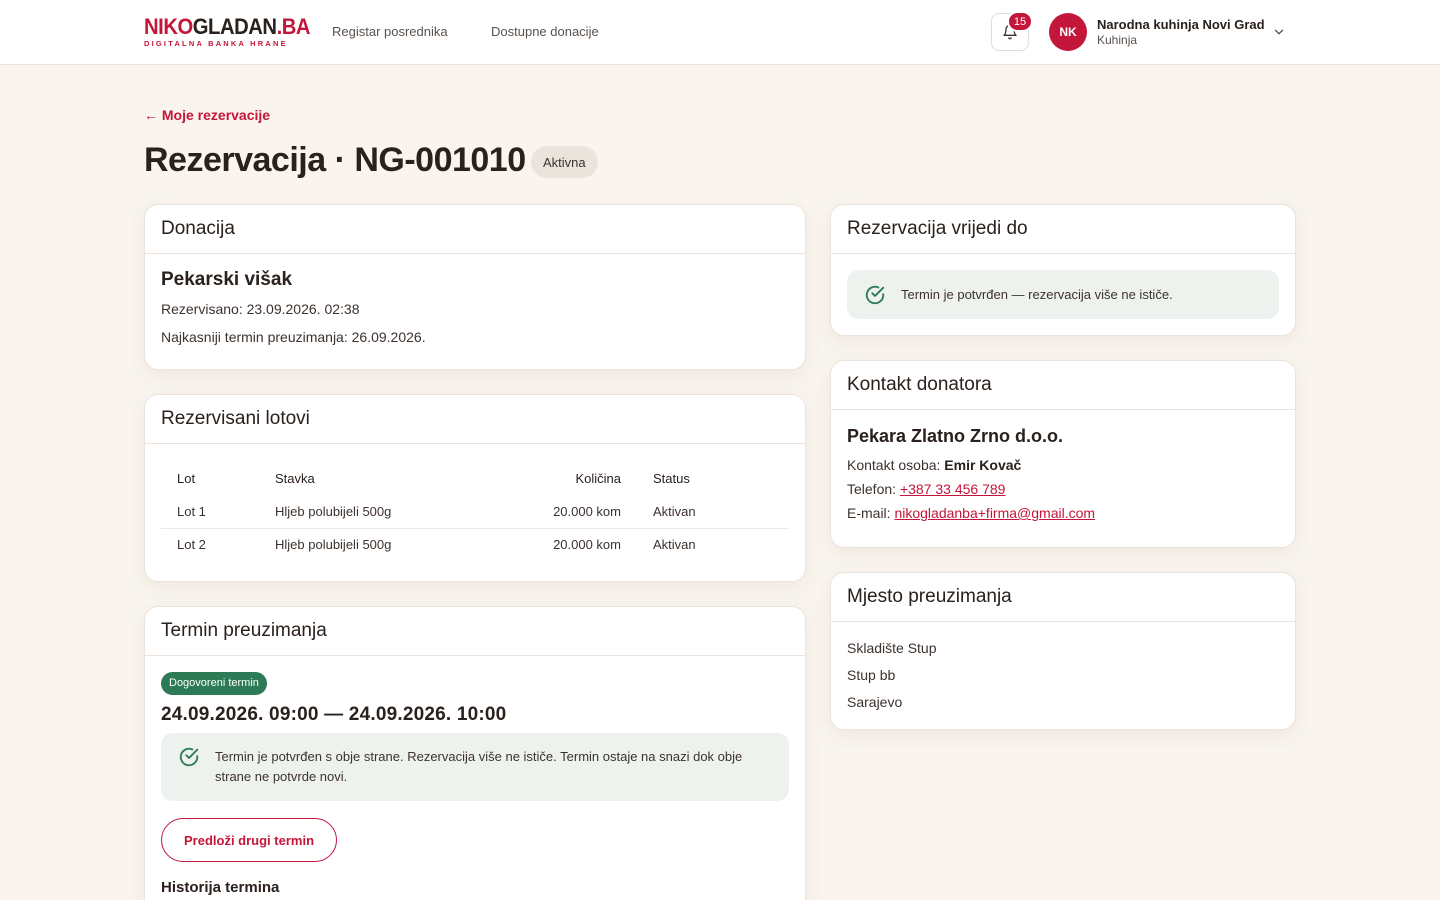  What do you see at coordinates (390, 31) in the screenshot?
I see `nav-registar-posrednika: Registar posrednika` at bounding box center [390, 31].